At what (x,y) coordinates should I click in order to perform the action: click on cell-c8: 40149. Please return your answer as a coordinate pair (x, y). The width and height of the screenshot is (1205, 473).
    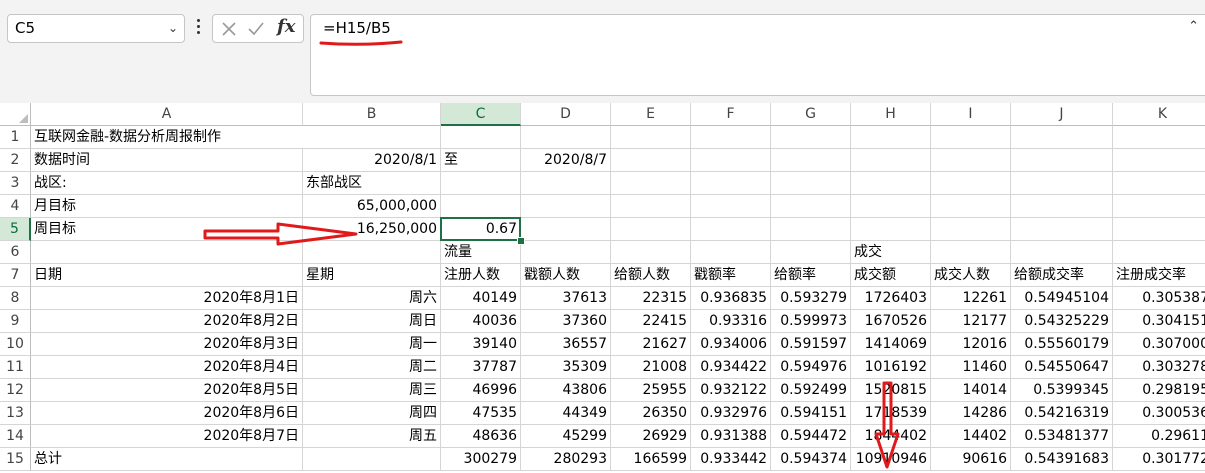
    Looking at the image, I should click on (481, 298).